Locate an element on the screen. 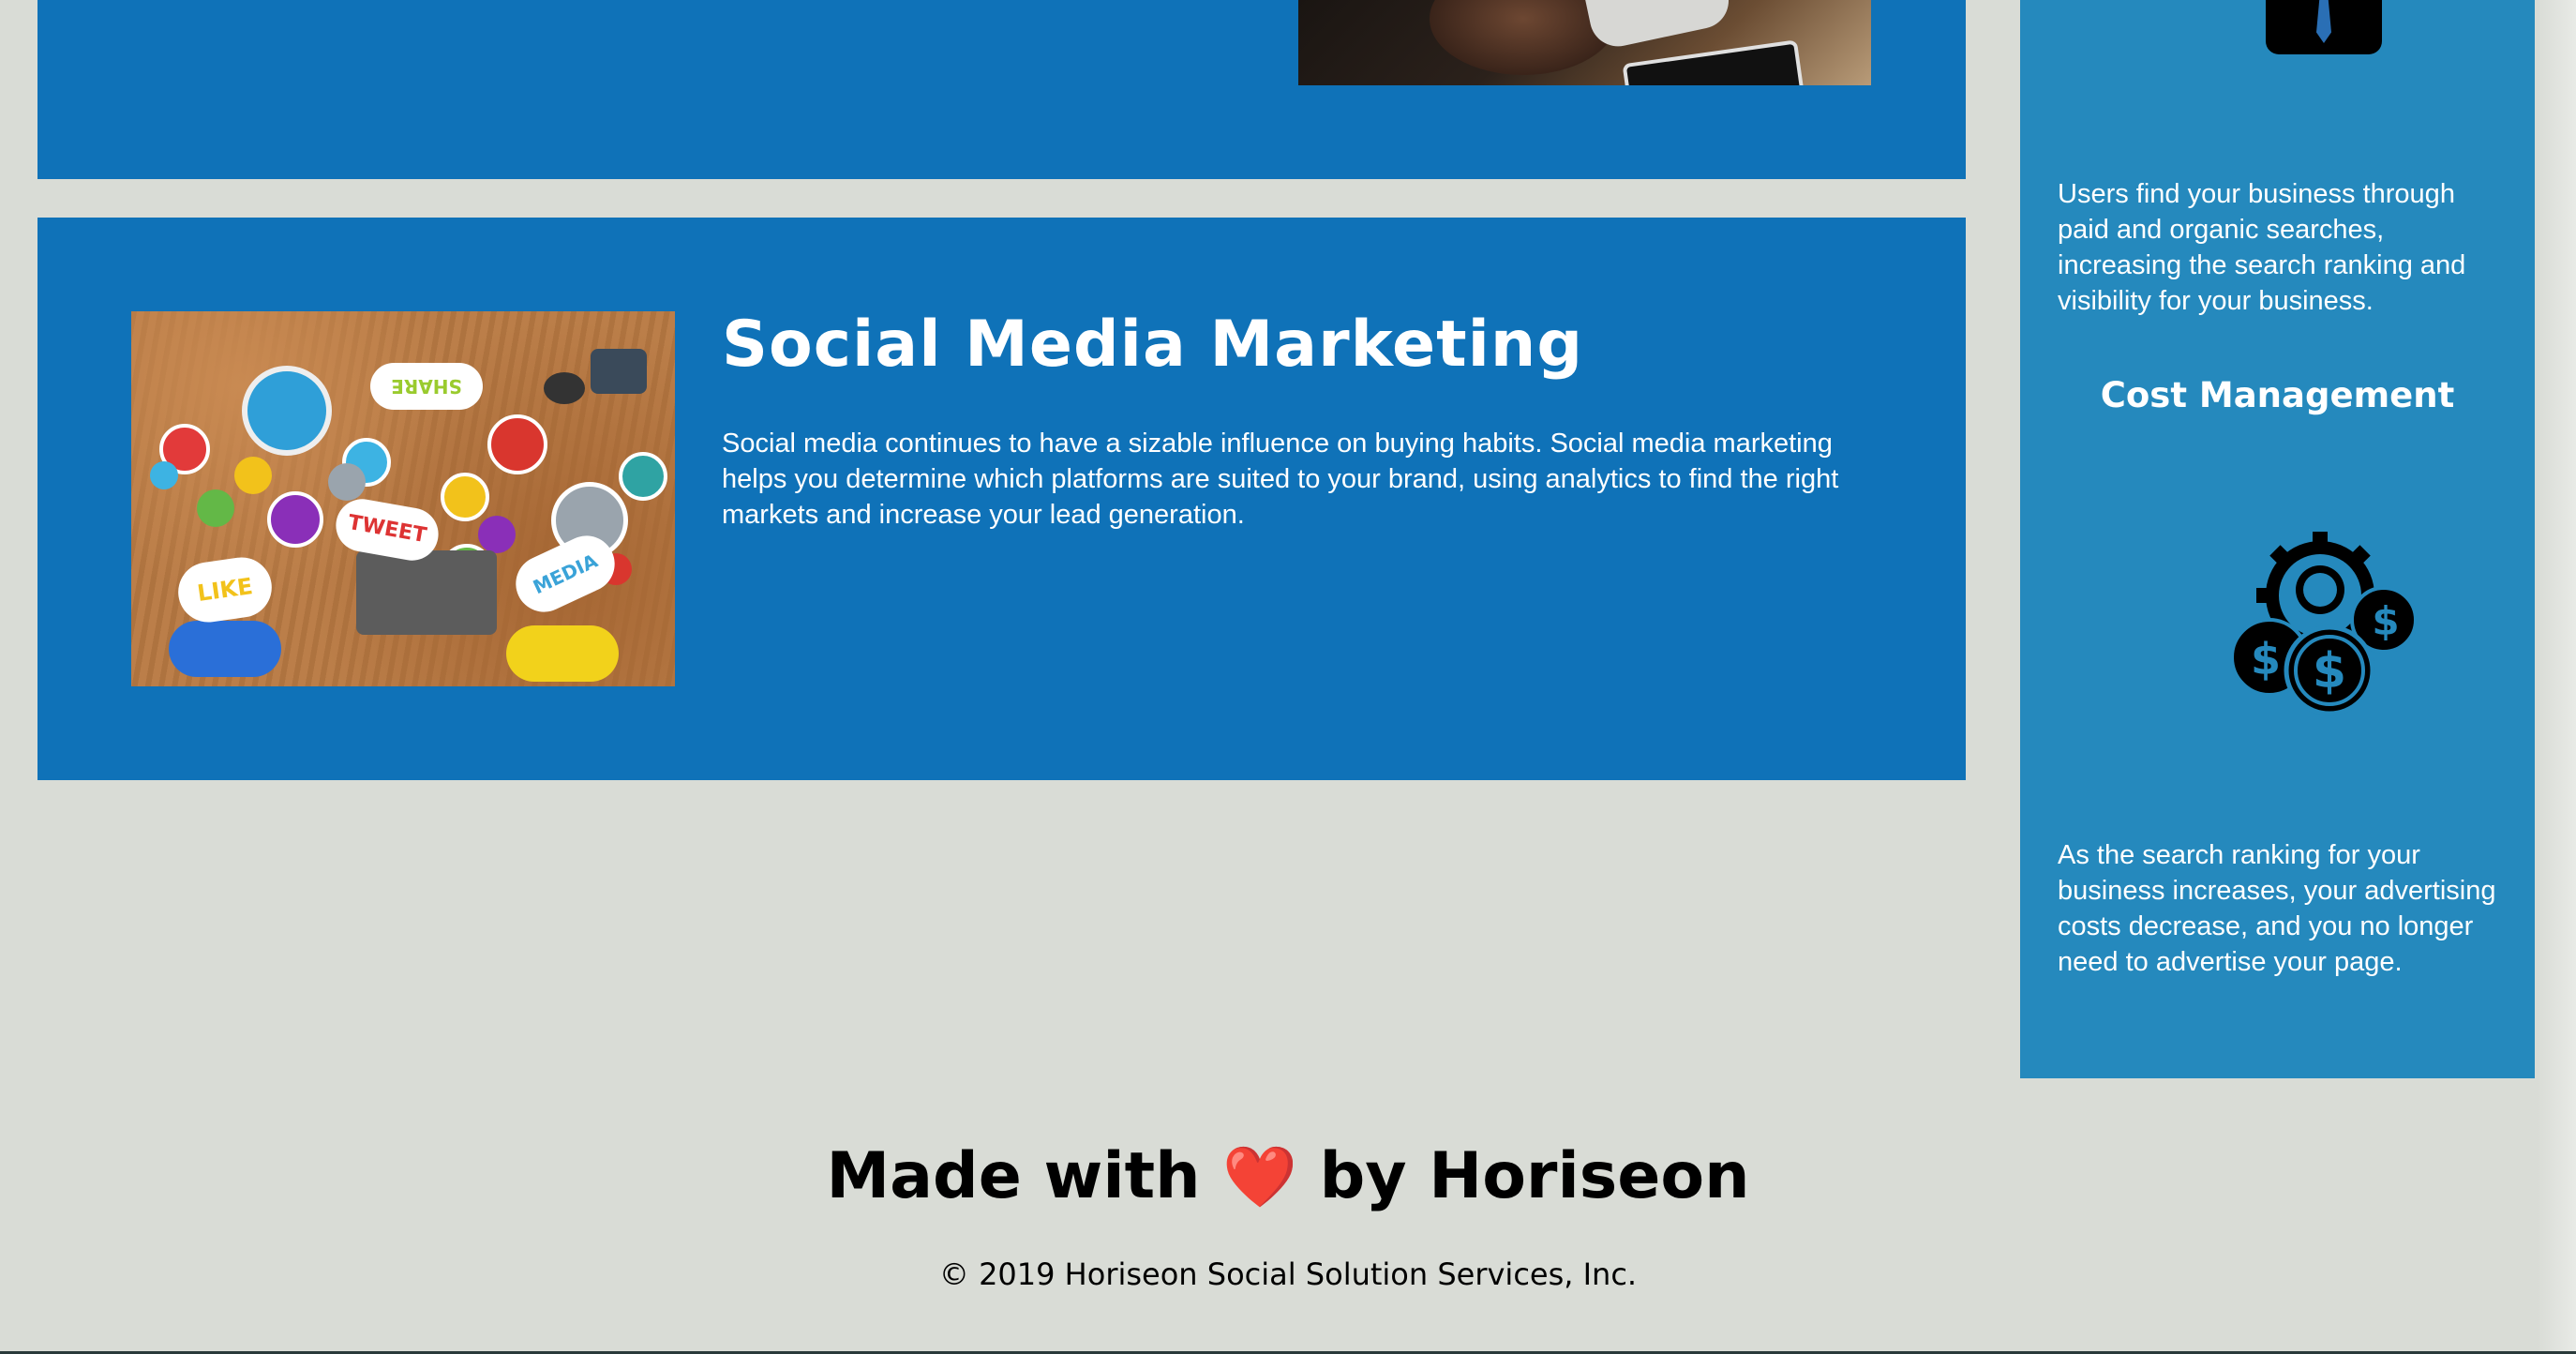  previous-content-card is located at coordinates (1002, 89).